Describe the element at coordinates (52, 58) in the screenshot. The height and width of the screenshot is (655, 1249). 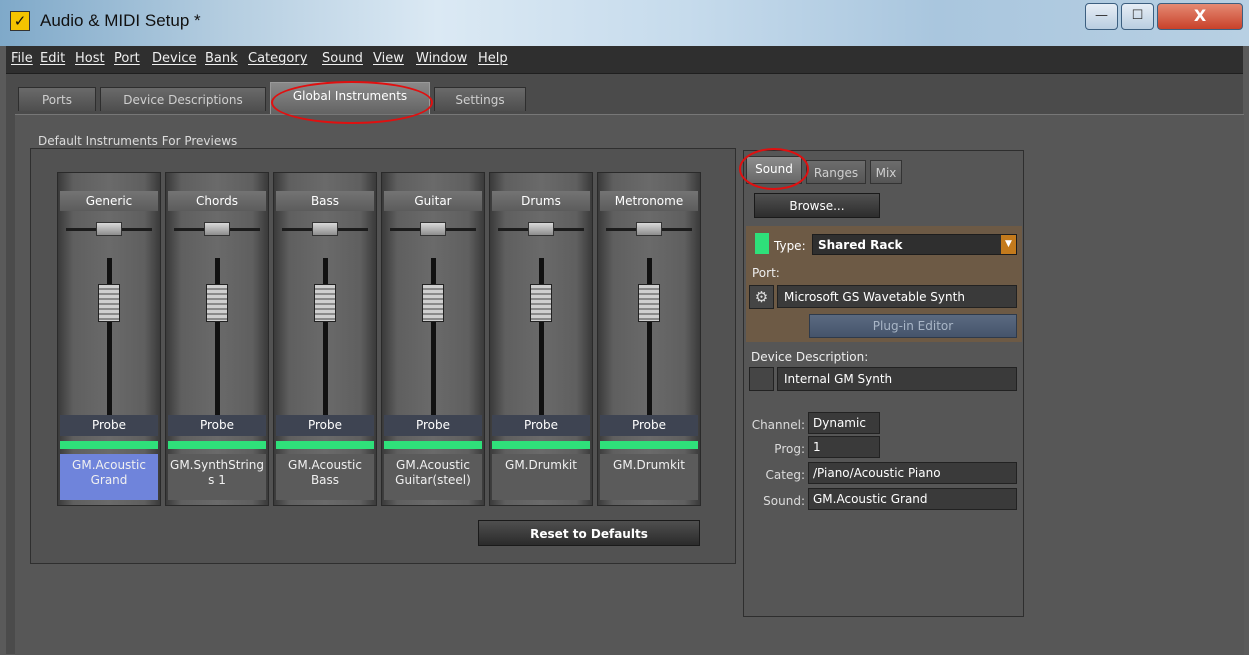
I see `menu-edit: Edit` at that location.